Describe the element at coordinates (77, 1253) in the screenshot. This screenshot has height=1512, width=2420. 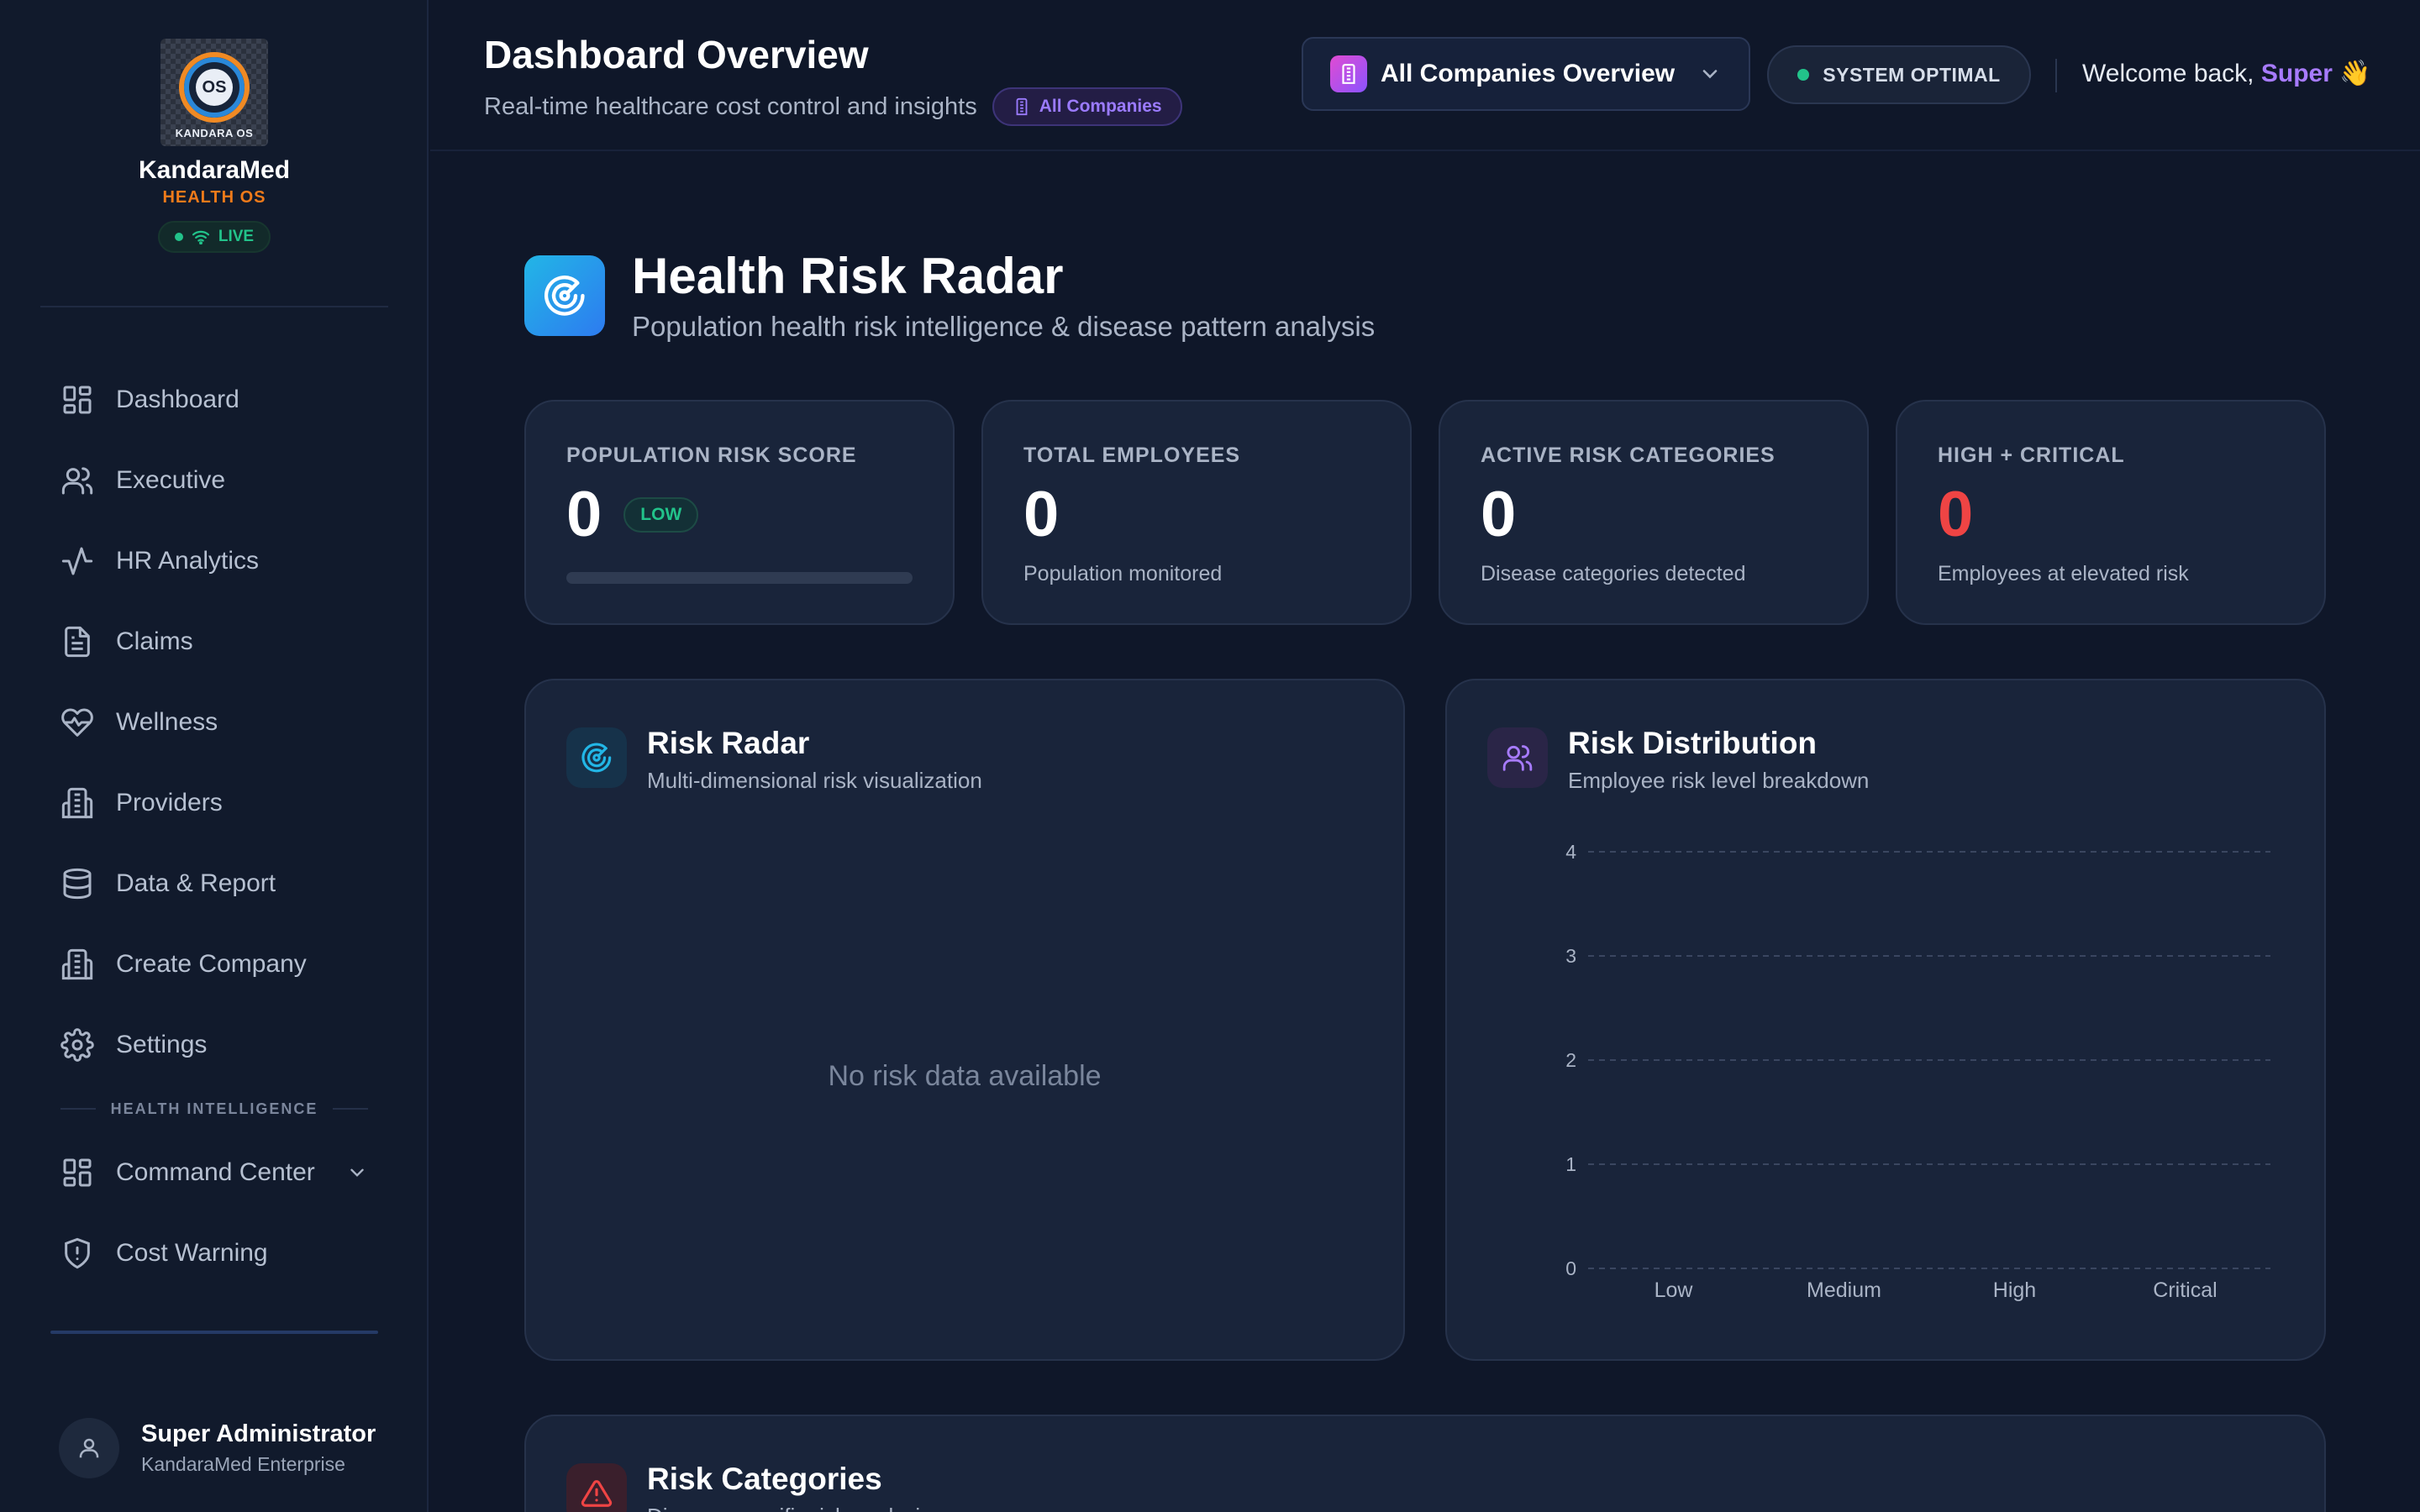
I see `shield-alert-icon` at that location.